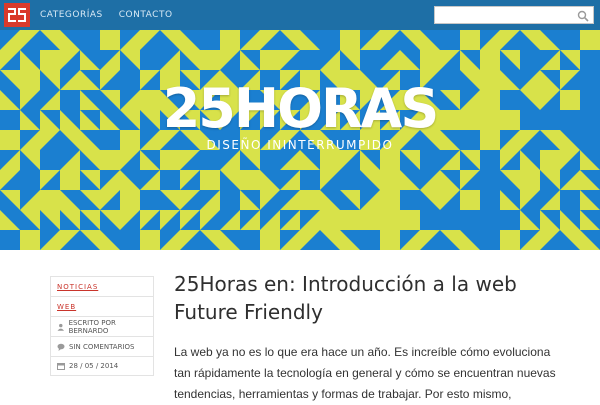 Image resolution: width=600 pixels, height=405 pixels. What do you see at coordinates (106, 15) in the screenshot?
I see `main-nav: CATEGORÍAS CONTACTO` at bounding box center [106, 15].